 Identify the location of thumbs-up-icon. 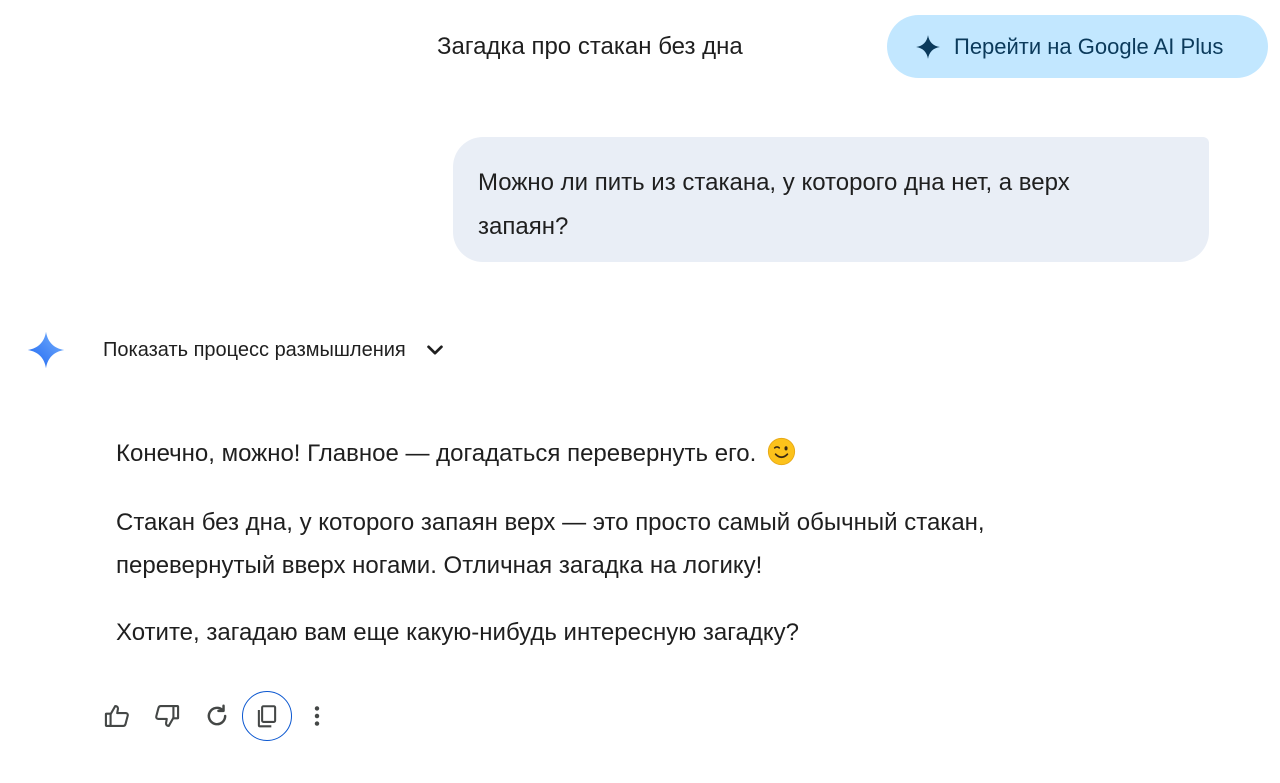
(116, 716).